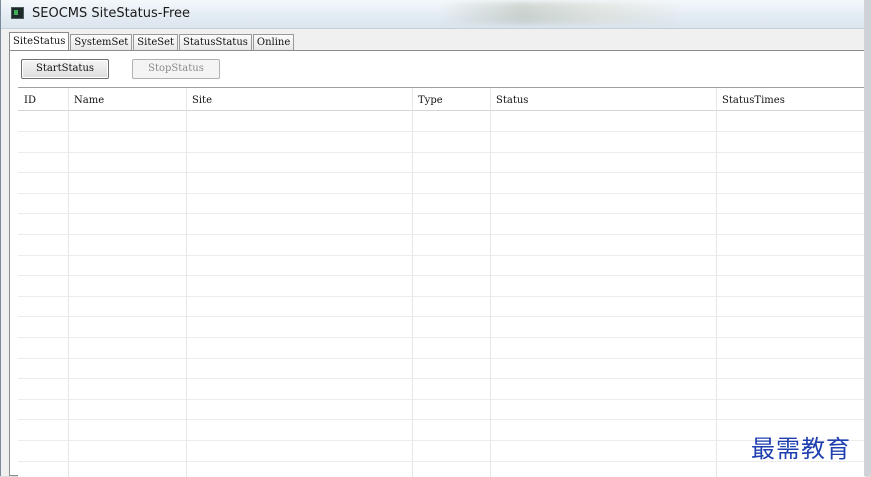  Describe the element at coordinates (39, 41) in the screenshot. I see `tab-sitestatus: SiteStatus` at that location.